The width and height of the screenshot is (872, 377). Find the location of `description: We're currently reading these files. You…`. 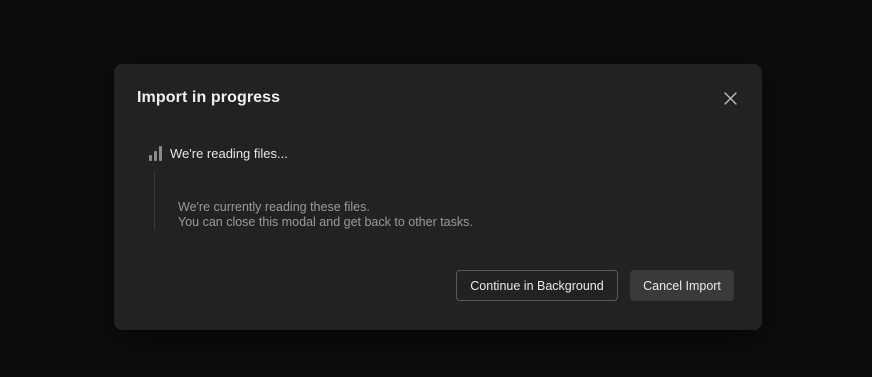

description: We're currently reading these files. You… is located at coordinates (325, 215).